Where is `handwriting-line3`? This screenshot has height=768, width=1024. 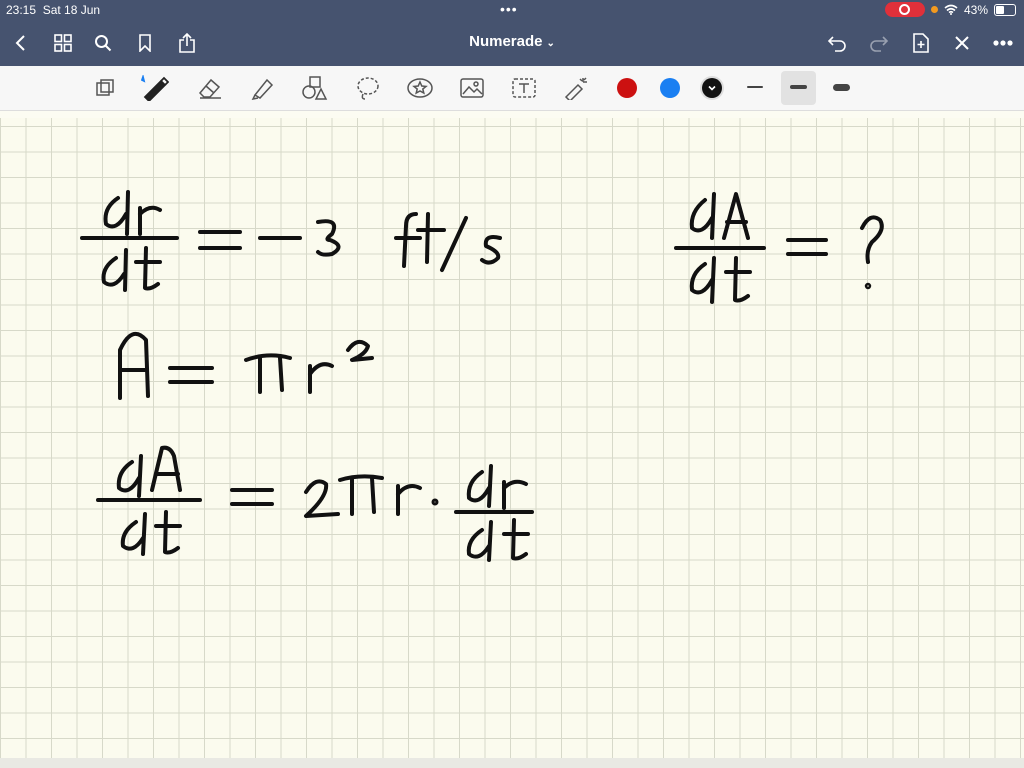 handwriting-line3 is located at coordinates (315, 503).